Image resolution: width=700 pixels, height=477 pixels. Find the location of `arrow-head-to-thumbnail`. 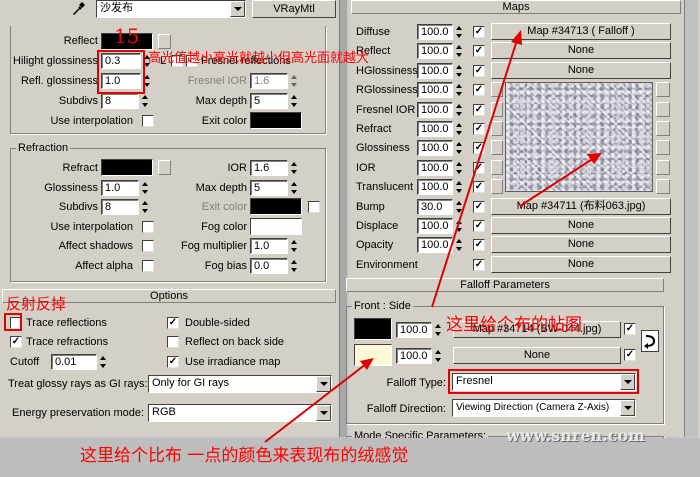

arrow-head-to-thumbnail is located at coordinates (594, 158).